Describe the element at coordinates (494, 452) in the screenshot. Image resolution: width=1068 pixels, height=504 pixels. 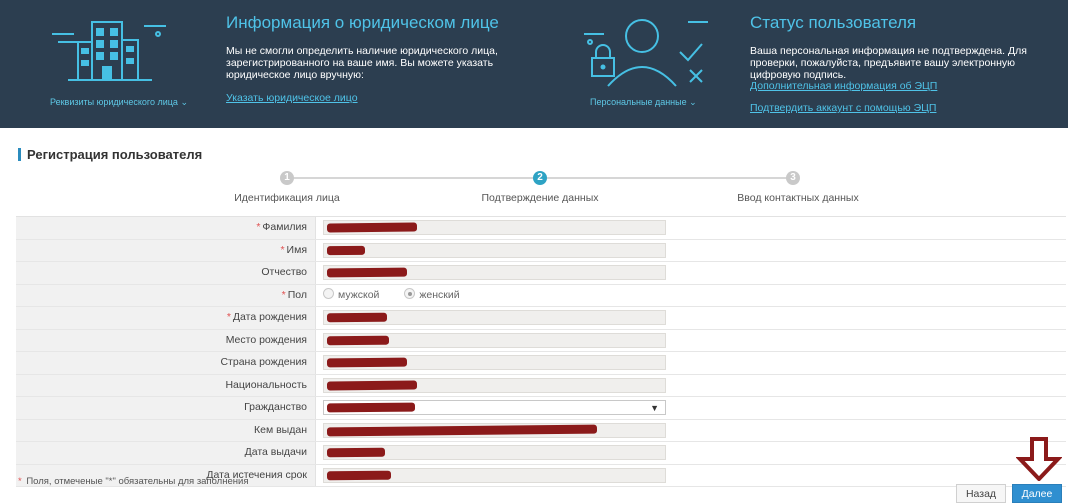
I see `issue-date-input` at that location.